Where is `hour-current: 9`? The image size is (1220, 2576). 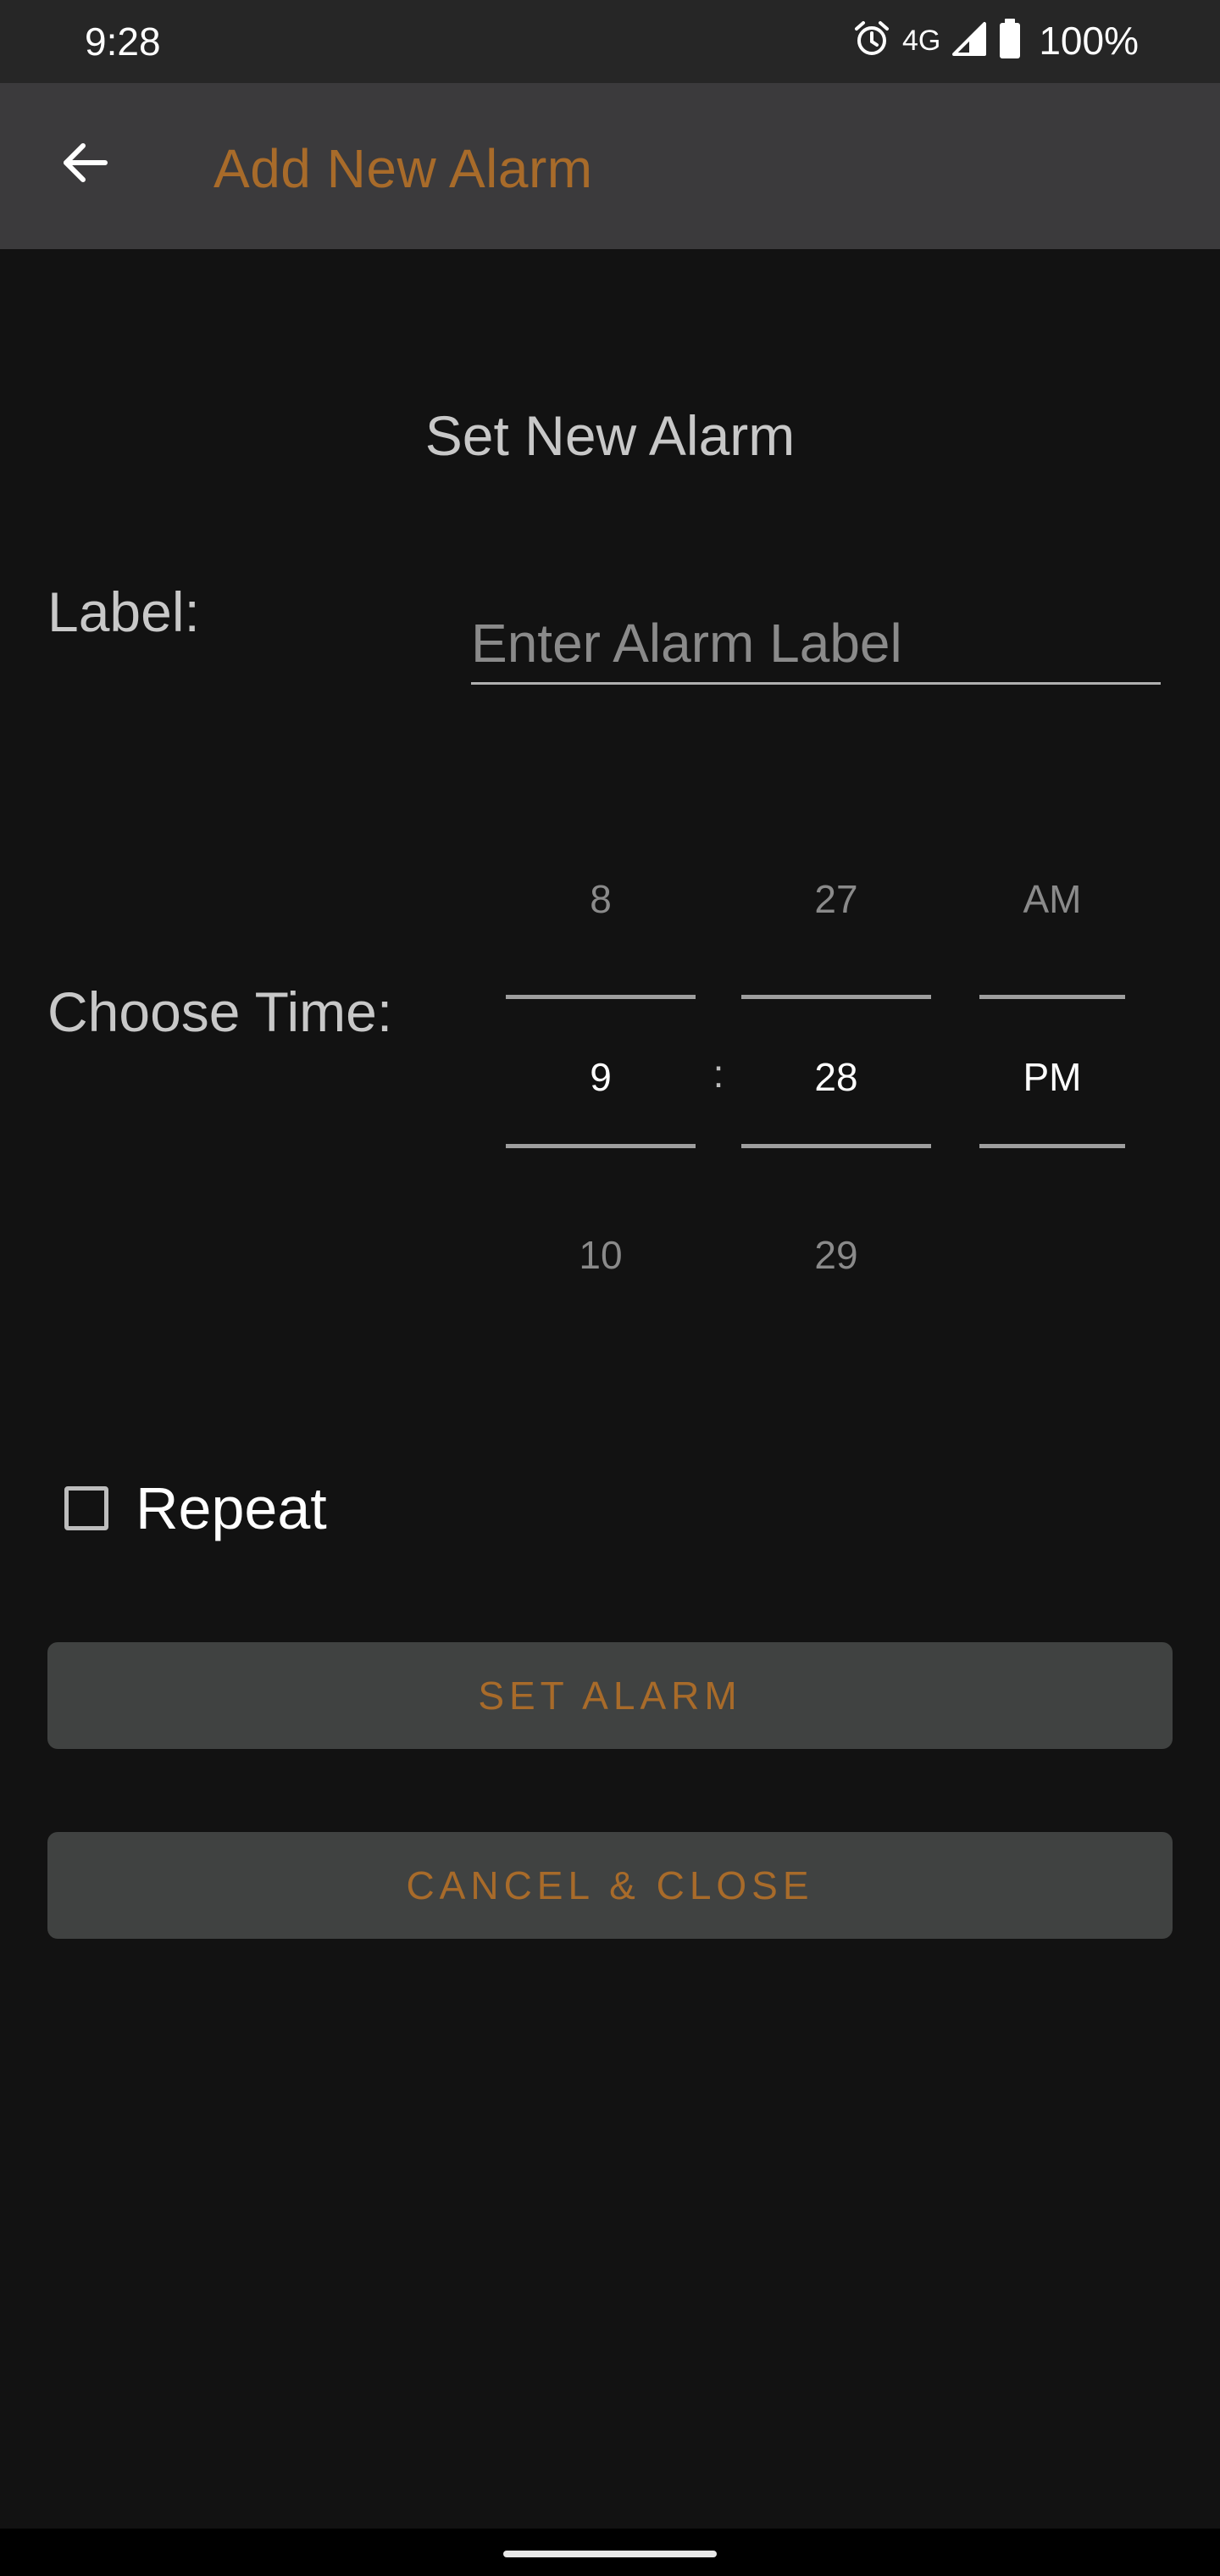
hour-current: 9 is located at coordinates (601, 1077).